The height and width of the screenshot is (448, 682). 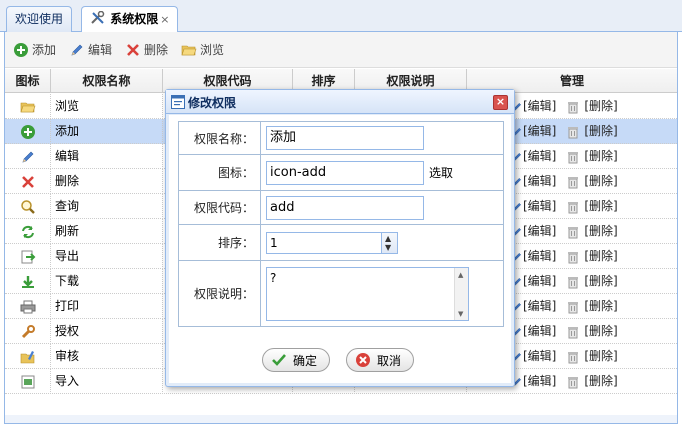 What do you see at coordinates (345, 138) in the screenshot?
I see `name-input: 添加` at bounding box center [345, 138].